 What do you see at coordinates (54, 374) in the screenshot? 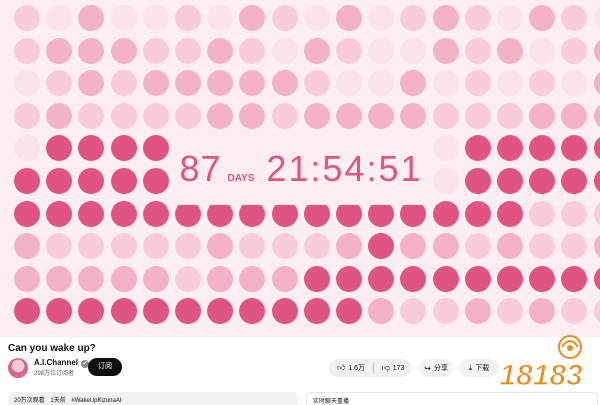
I see `subscriber-count: 298万位订阅者` at bounding box center [54, 374].